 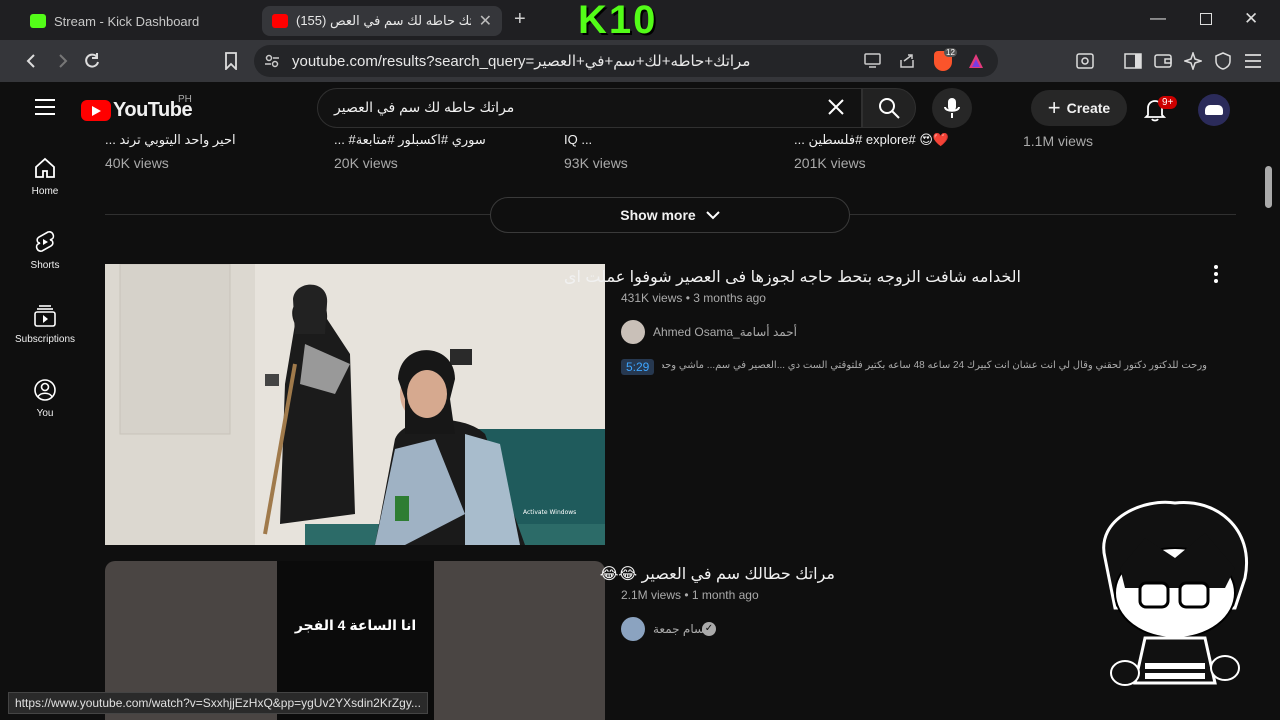 What do you see at coordinates (589, 108) in the screenshot?
I see `search-input: مراتك حاطه لك سم في العصير` at bounding box center [589, 108].